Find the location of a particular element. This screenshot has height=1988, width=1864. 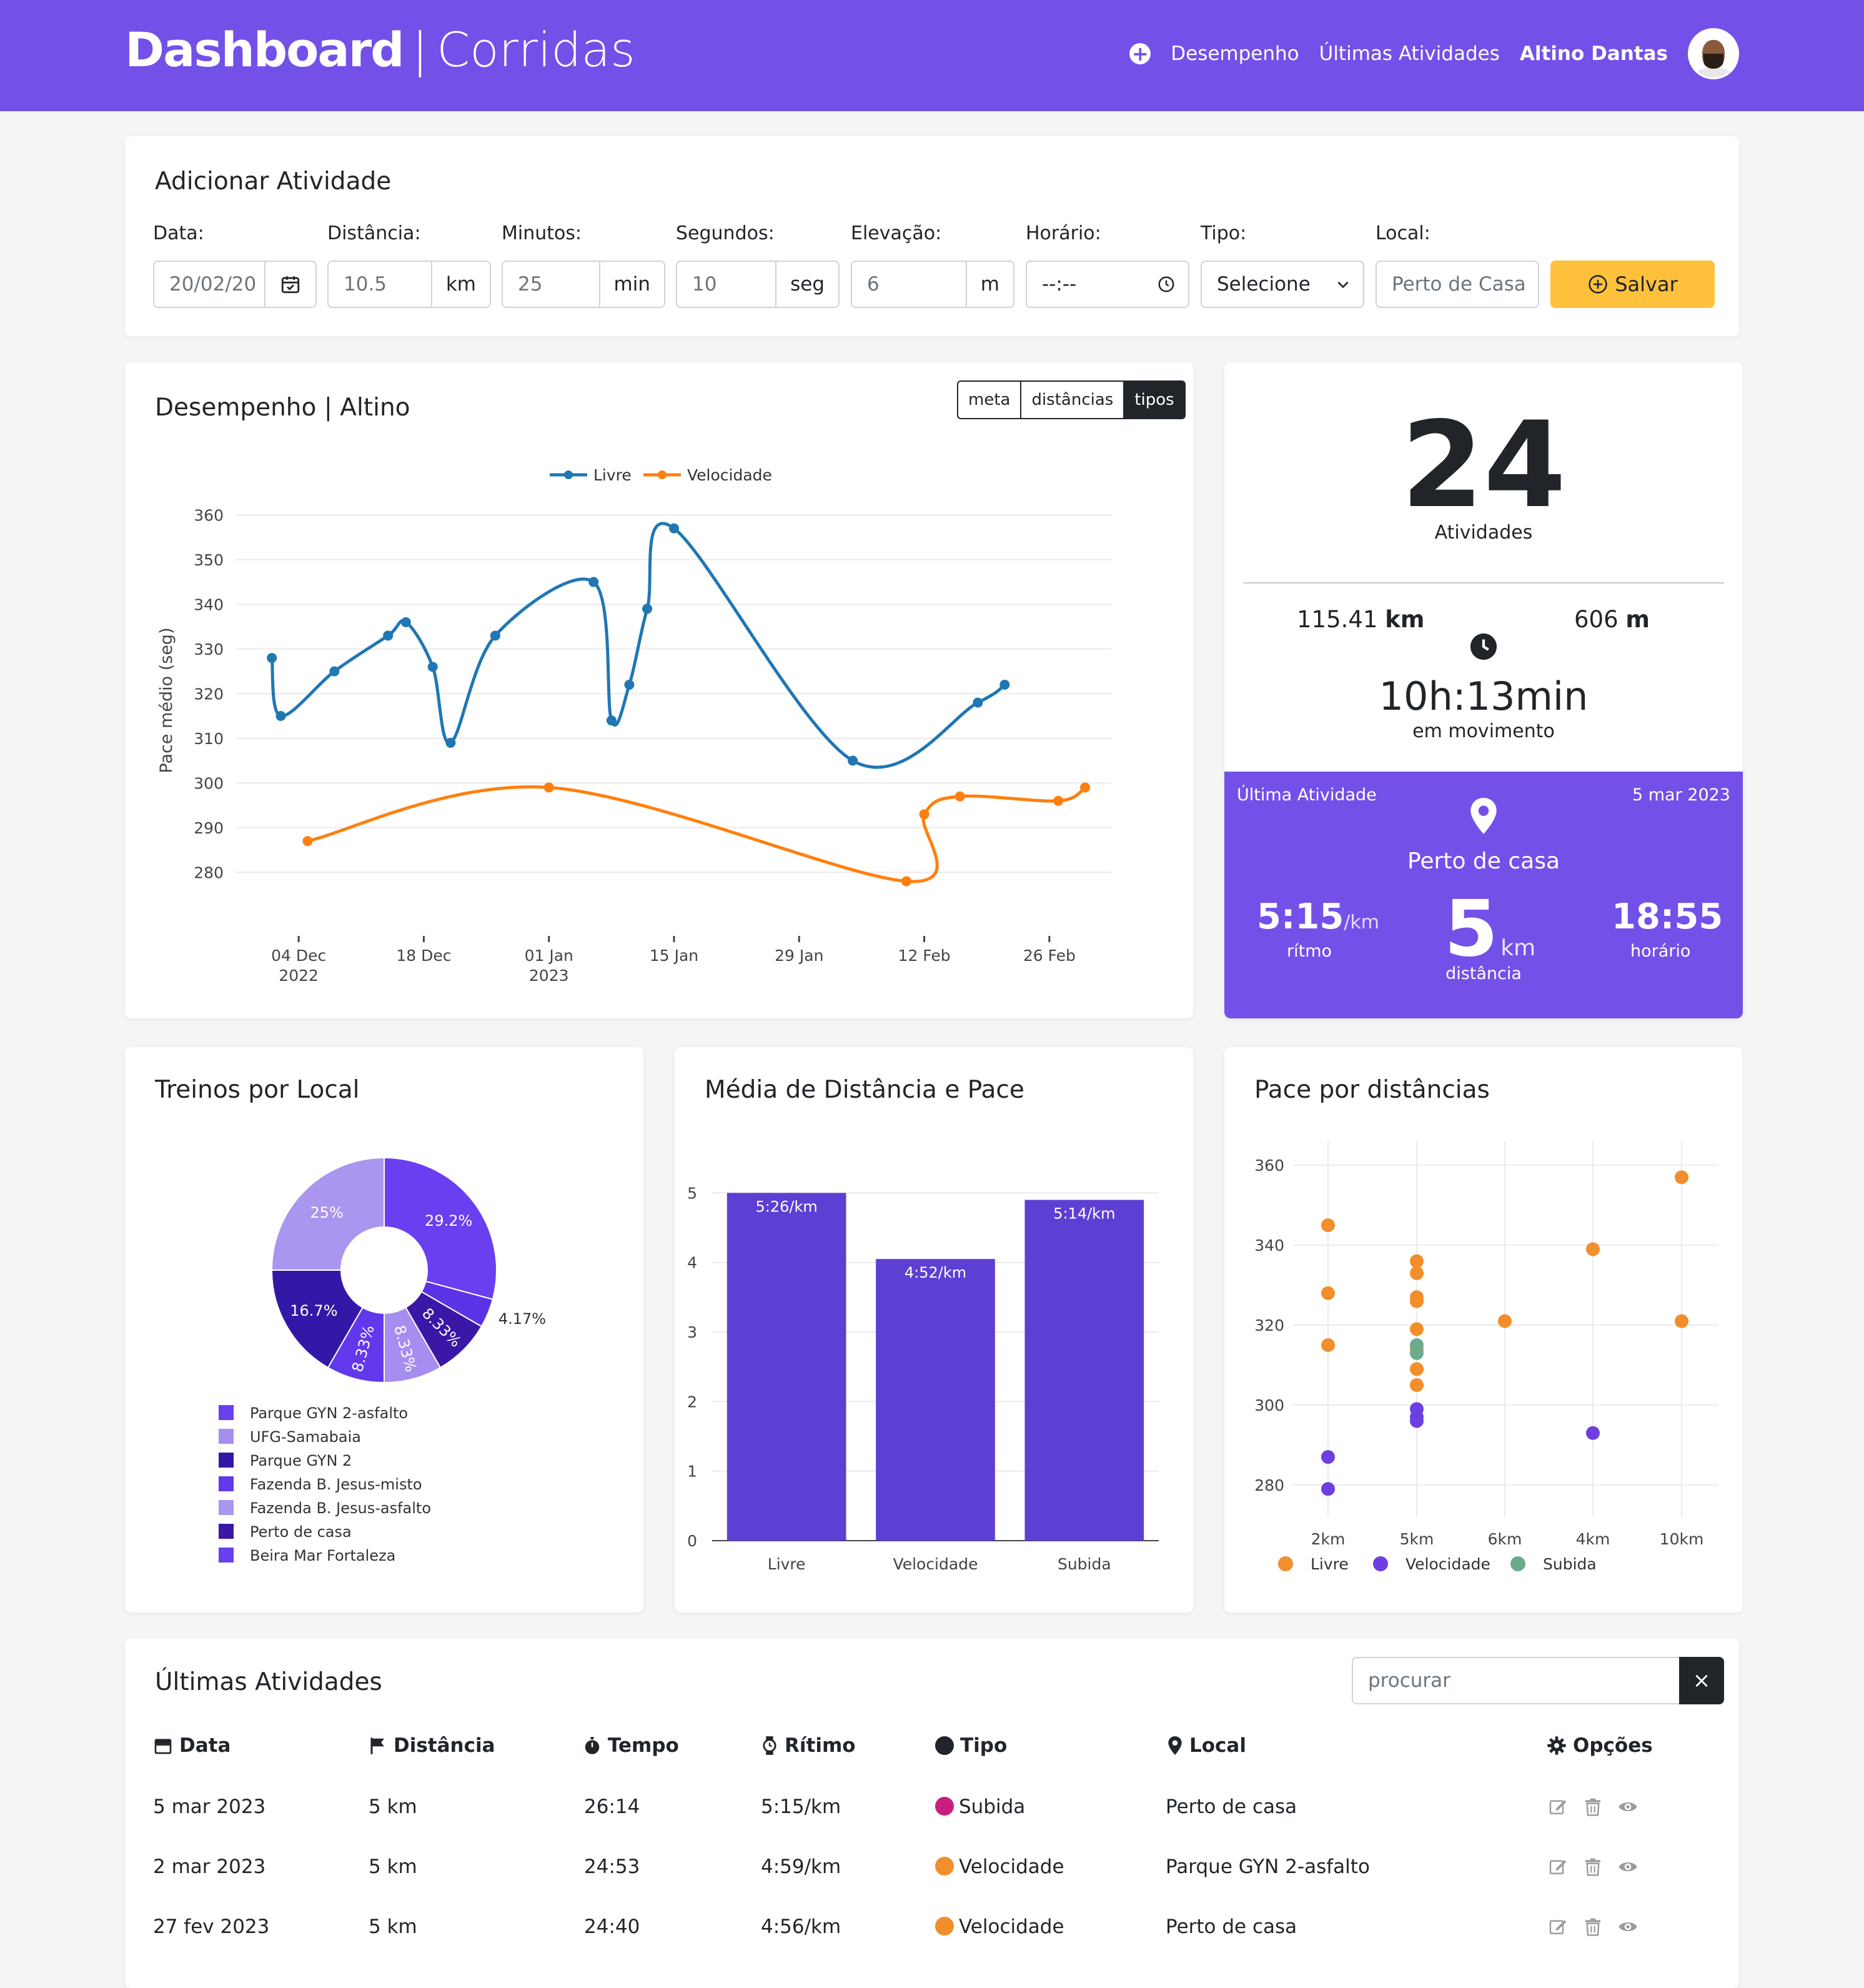

seconds-label: Segundos: is located at coordinates (725, 233).